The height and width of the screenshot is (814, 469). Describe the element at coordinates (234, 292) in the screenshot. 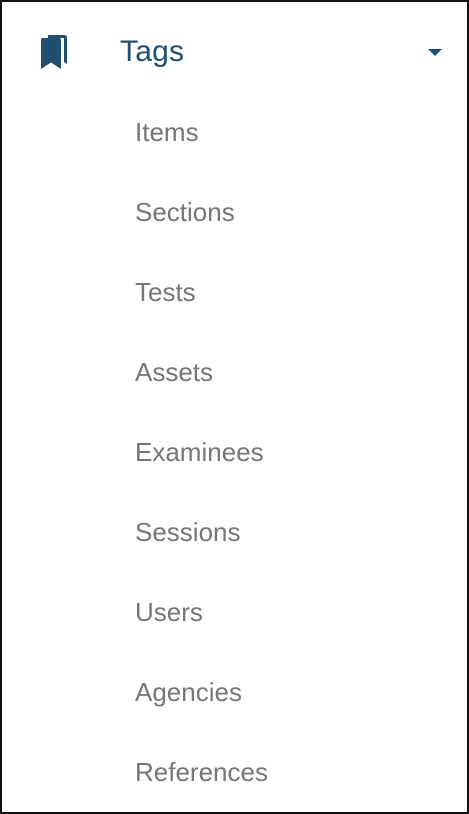

I see `submenu-item-tests: Tests` at that location.